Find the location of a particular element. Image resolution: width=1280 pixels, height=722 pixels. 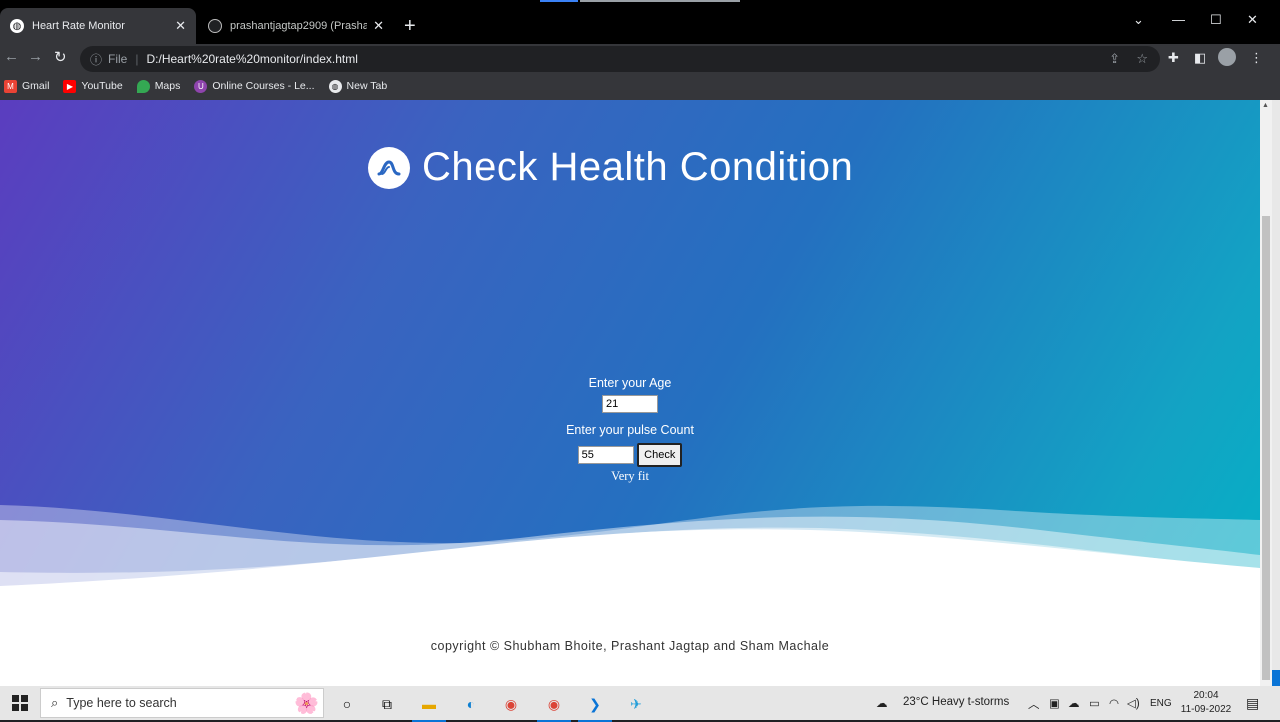

pulse-row: Check is located at coordinates (630, 456).